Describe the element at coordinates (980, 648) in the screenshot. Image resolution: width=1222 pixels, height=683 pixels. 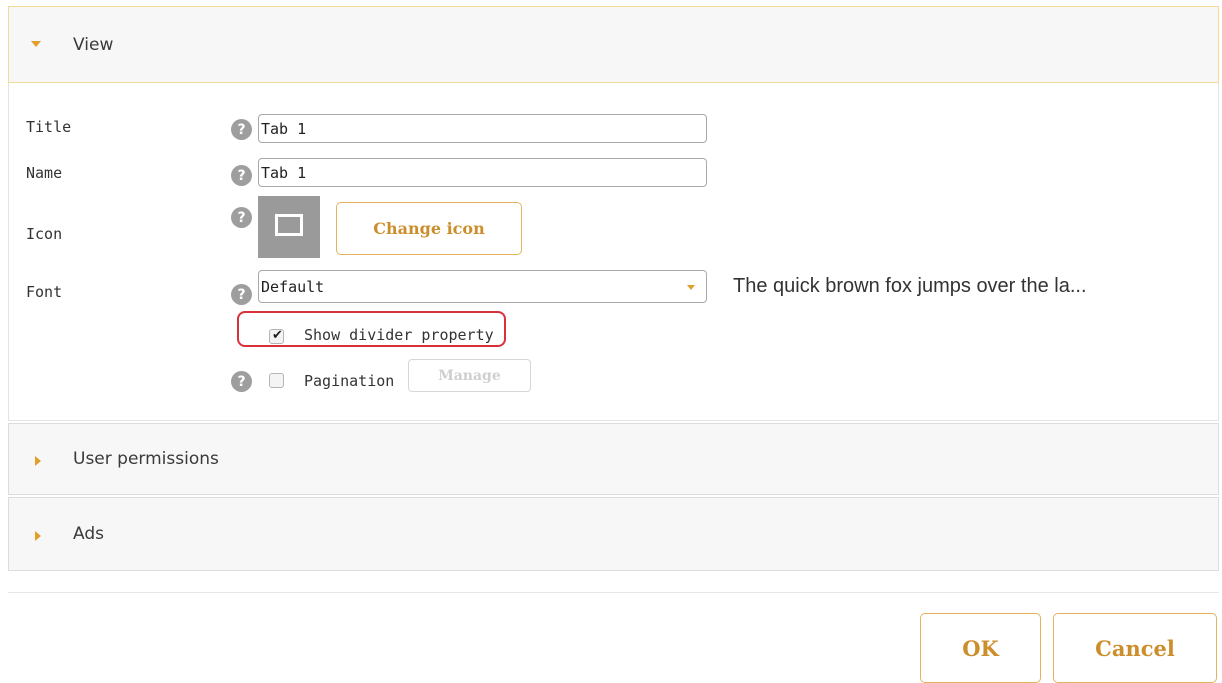
I see `ok-button: OK` at that location.